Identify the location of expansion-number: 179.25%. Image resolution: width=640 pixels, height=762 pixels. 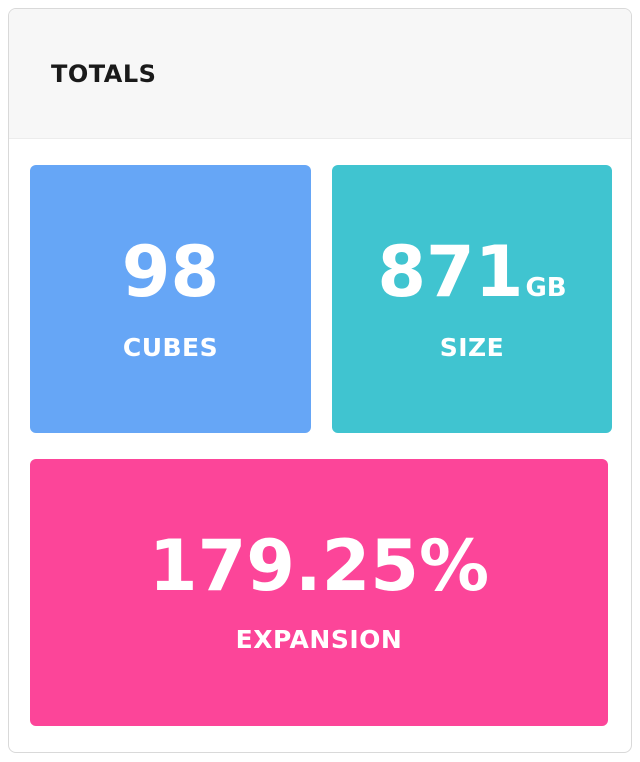
(319, 566).